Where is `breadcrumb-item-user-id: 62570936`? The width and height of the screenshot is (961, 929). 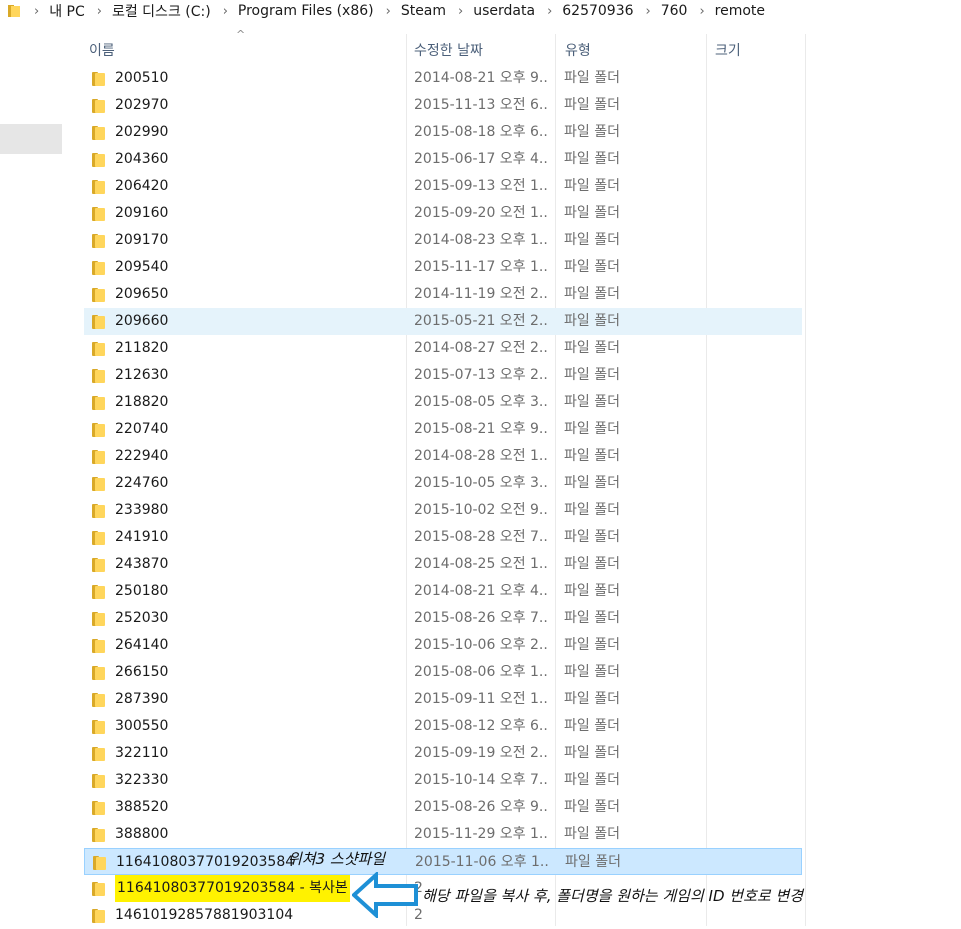 breadcrumb-item-user-id: 62570936 is located at coordinates (597, 11).